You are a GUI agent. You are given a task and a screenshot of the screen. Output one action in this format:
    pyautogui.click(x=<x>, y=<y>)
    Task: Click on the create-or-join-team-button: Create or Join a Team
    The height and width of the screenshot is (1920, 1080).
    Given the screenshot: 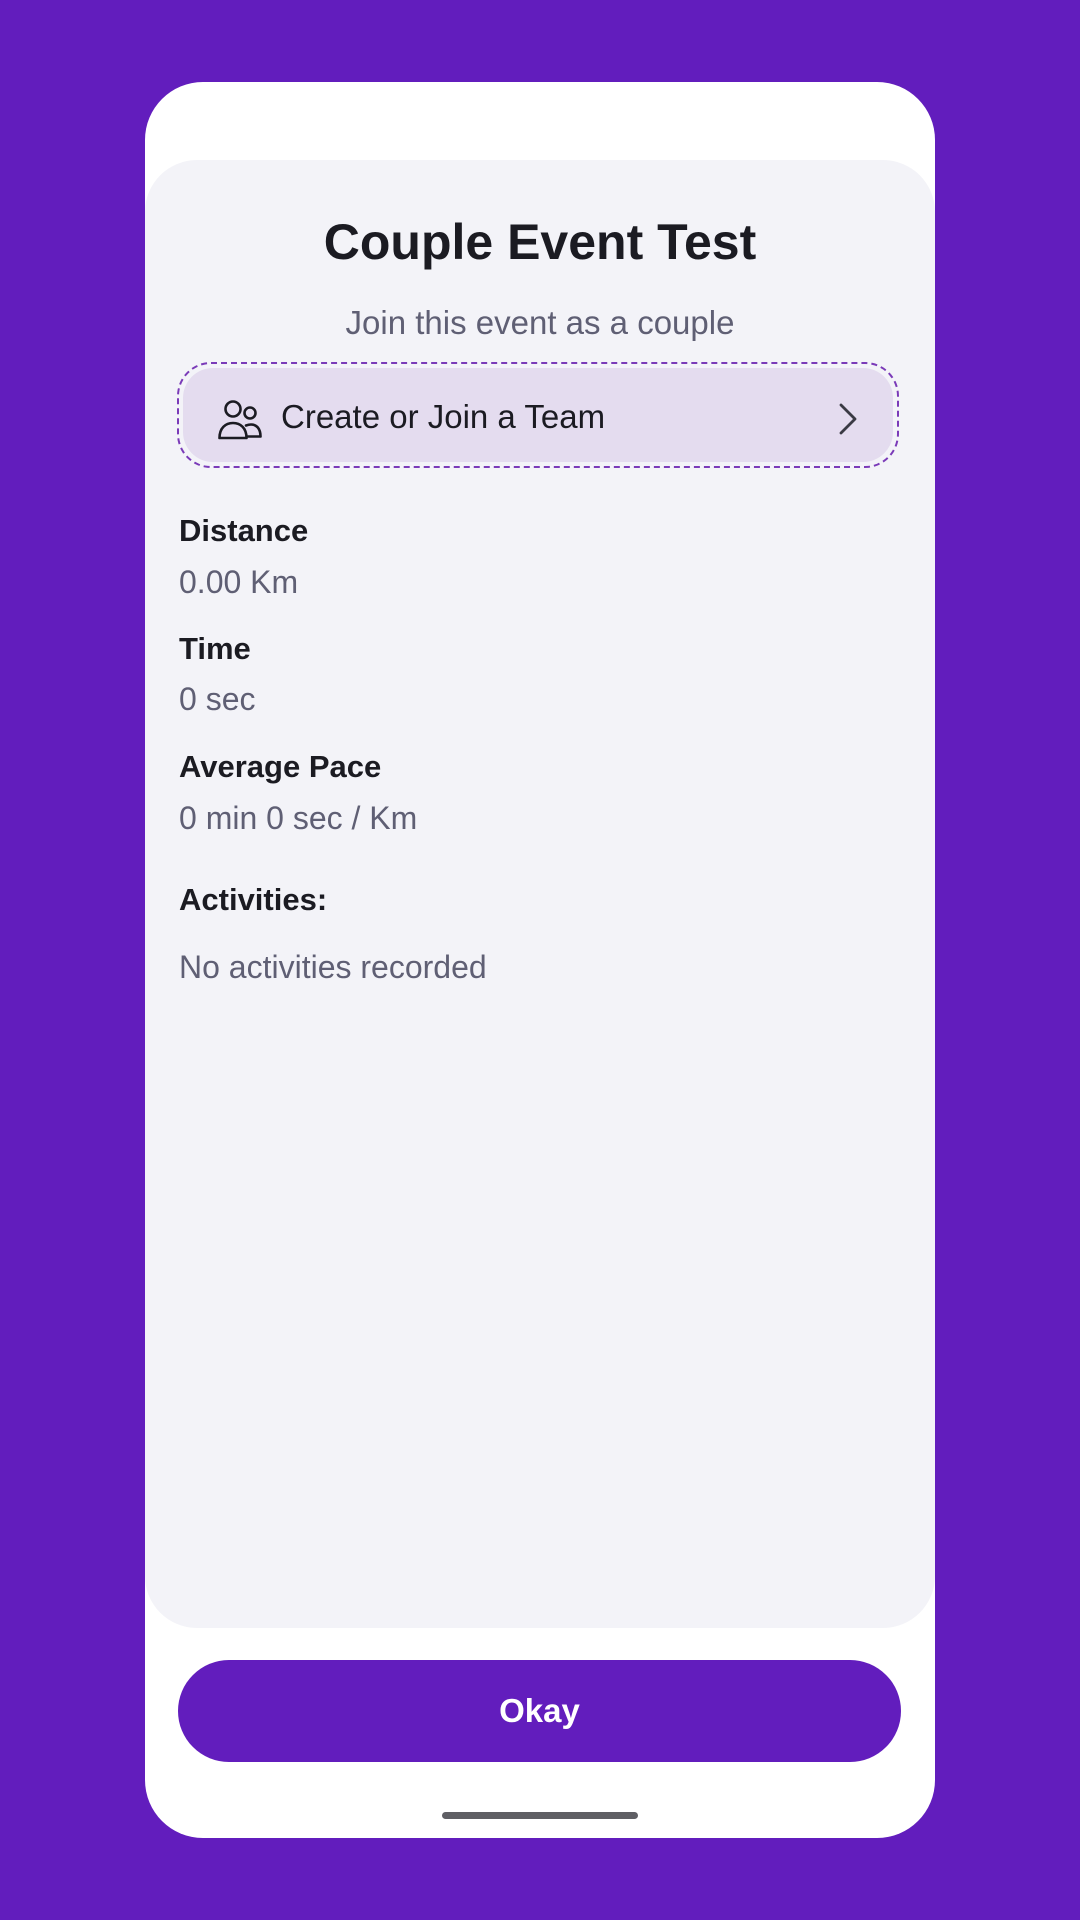 What is the action you would take?
    pyautogui.click(x=538, y=415)
    